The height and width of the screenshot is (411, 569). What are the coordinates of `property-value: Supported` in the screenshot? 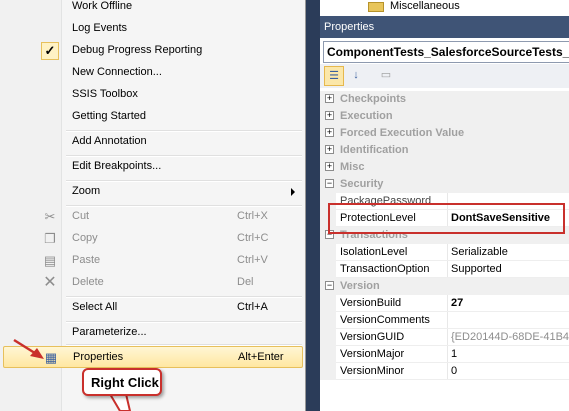 It's located at (476, 269).